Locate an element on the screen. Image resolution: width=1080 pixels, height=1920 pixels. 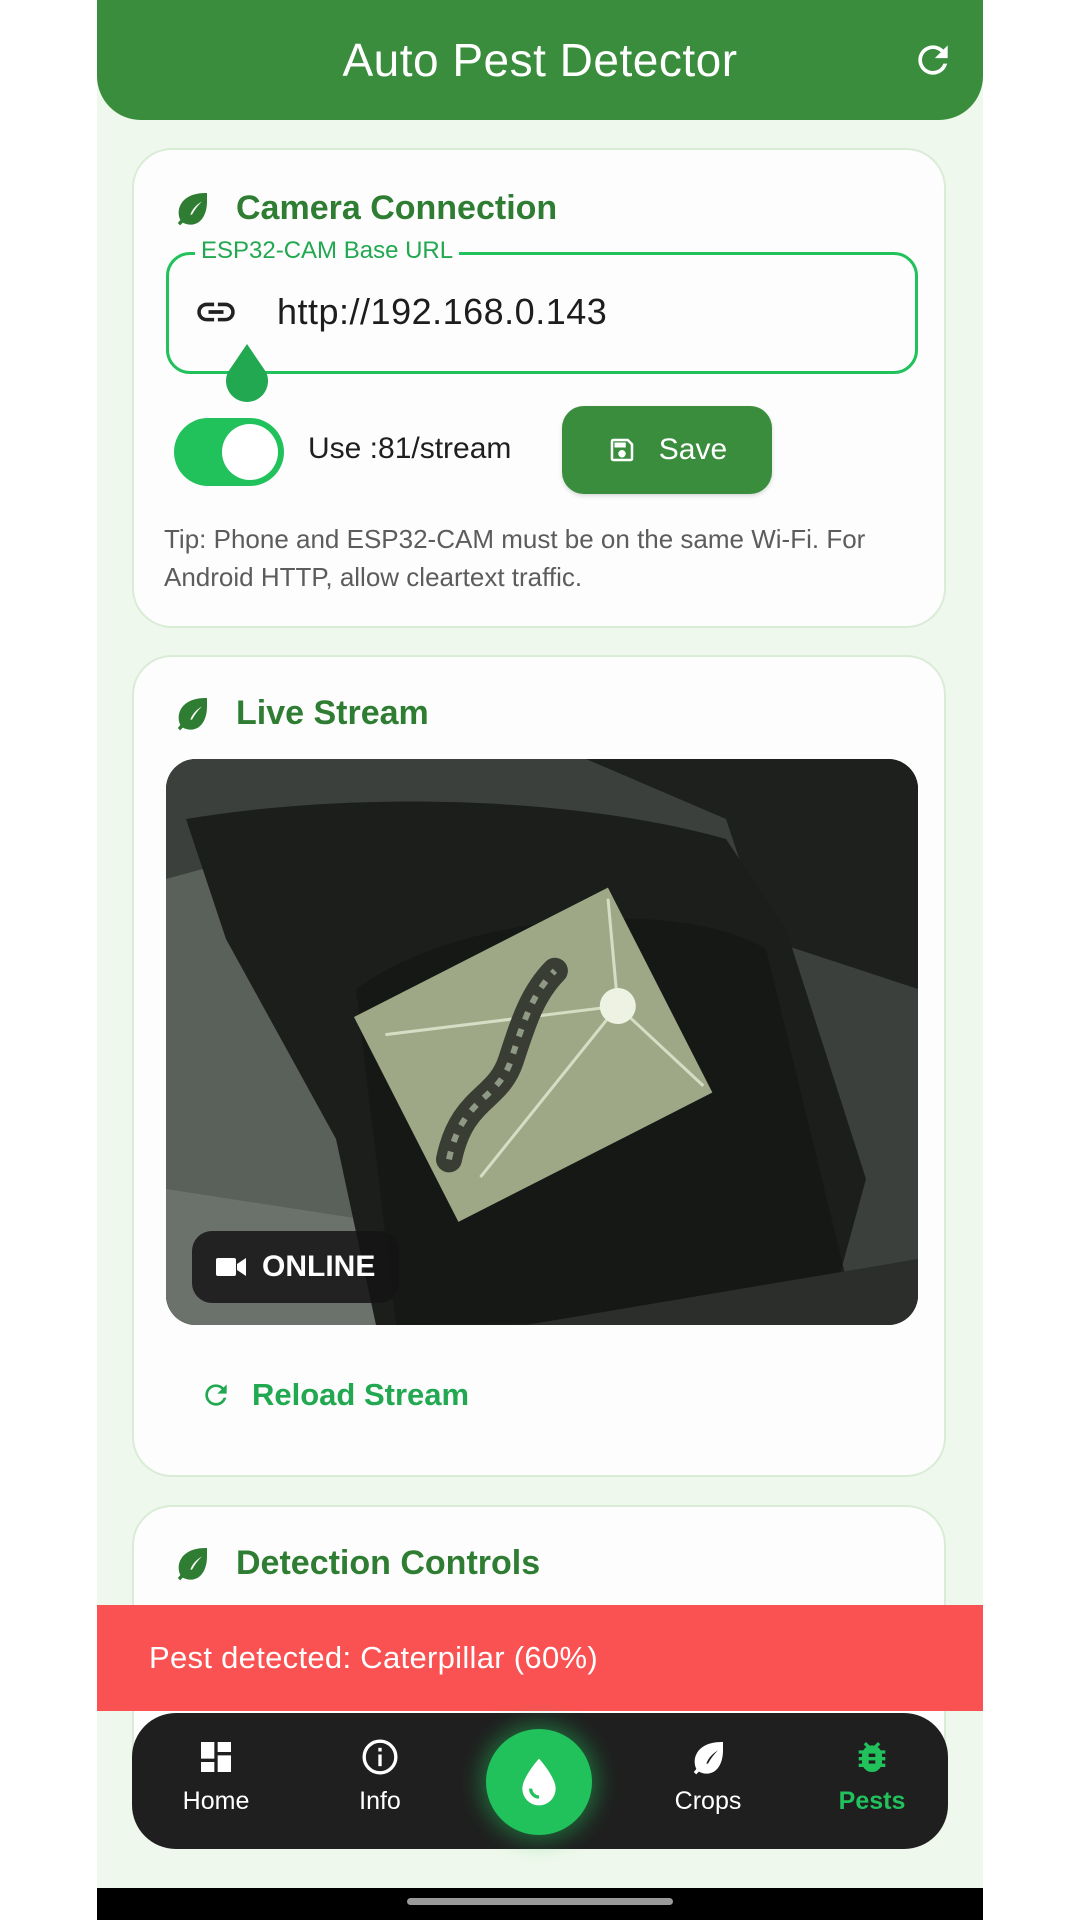
stream-status-badge: ONLINE is located at coordinates (296, 1267).